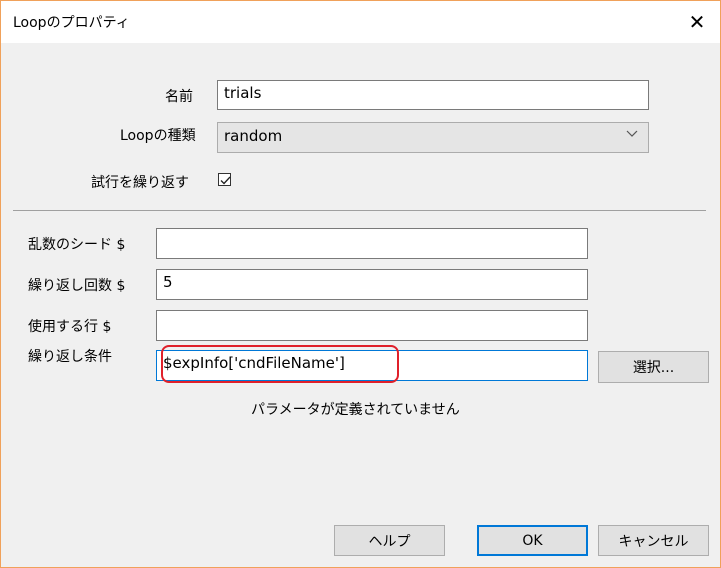  What do you see at coordinates (253, 136) in the screenshot?
I see `loop-type-value: random` at bounding box center [253, 136].